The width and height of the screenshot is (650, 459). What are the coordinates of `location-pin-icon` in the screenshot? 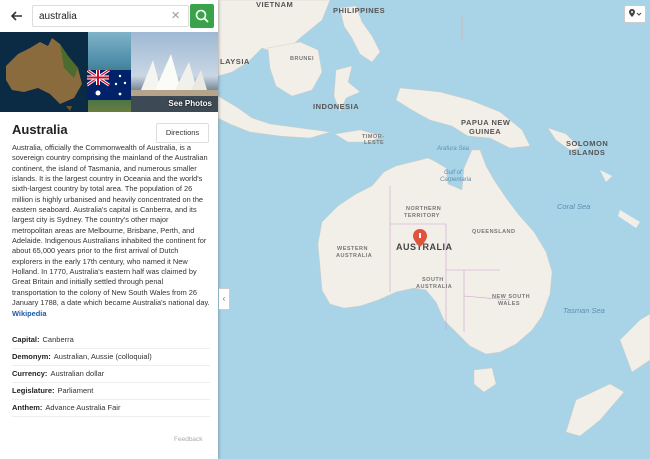 It's located at (635, 13).